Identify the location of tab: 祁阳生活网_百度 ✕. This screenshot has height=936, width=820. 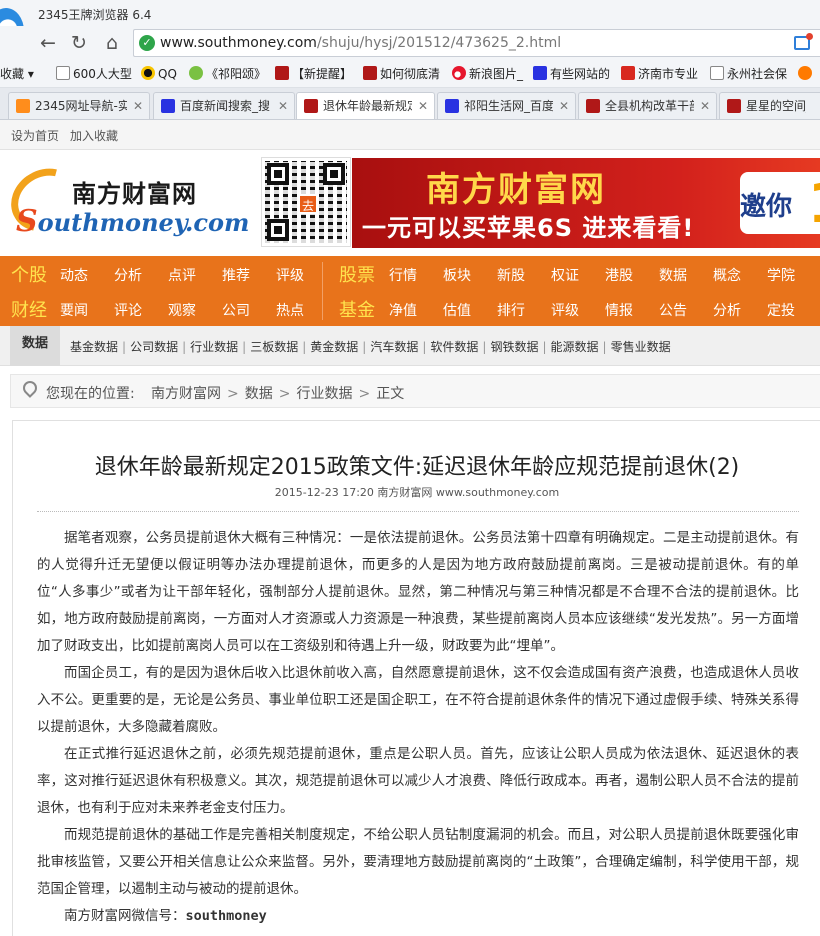
(506, 105).